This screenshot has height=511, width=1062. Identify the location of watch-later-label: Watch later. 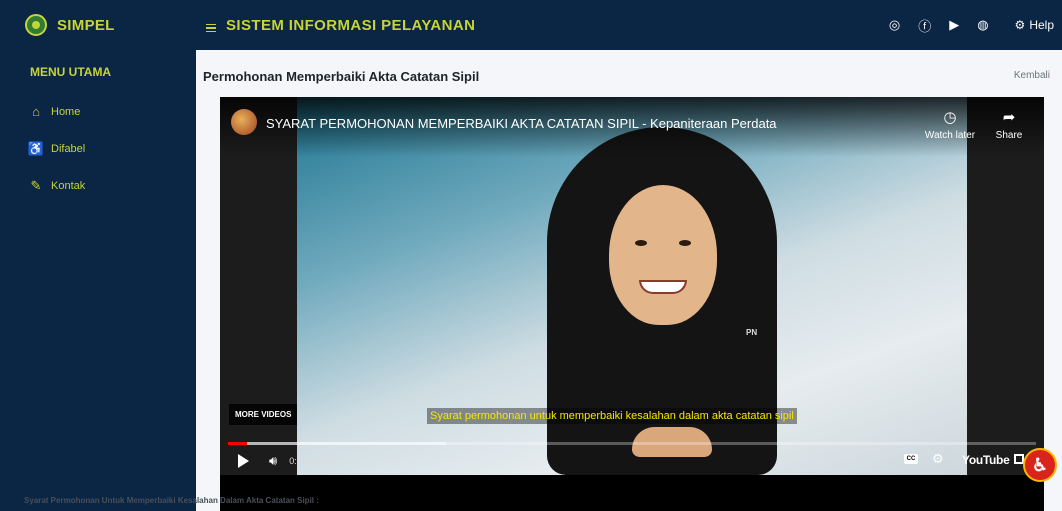
(950, 135).